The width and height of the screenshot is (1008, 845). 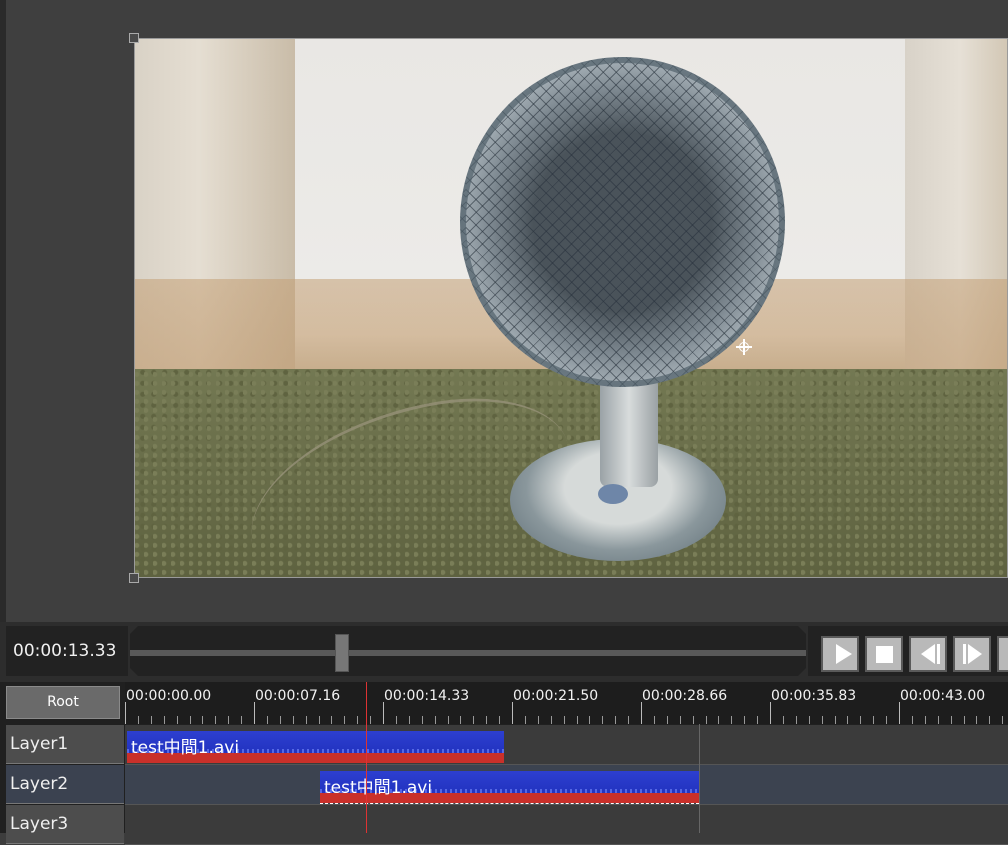 I want to click on layer-row: Layer3, so click(x=504, y=825).